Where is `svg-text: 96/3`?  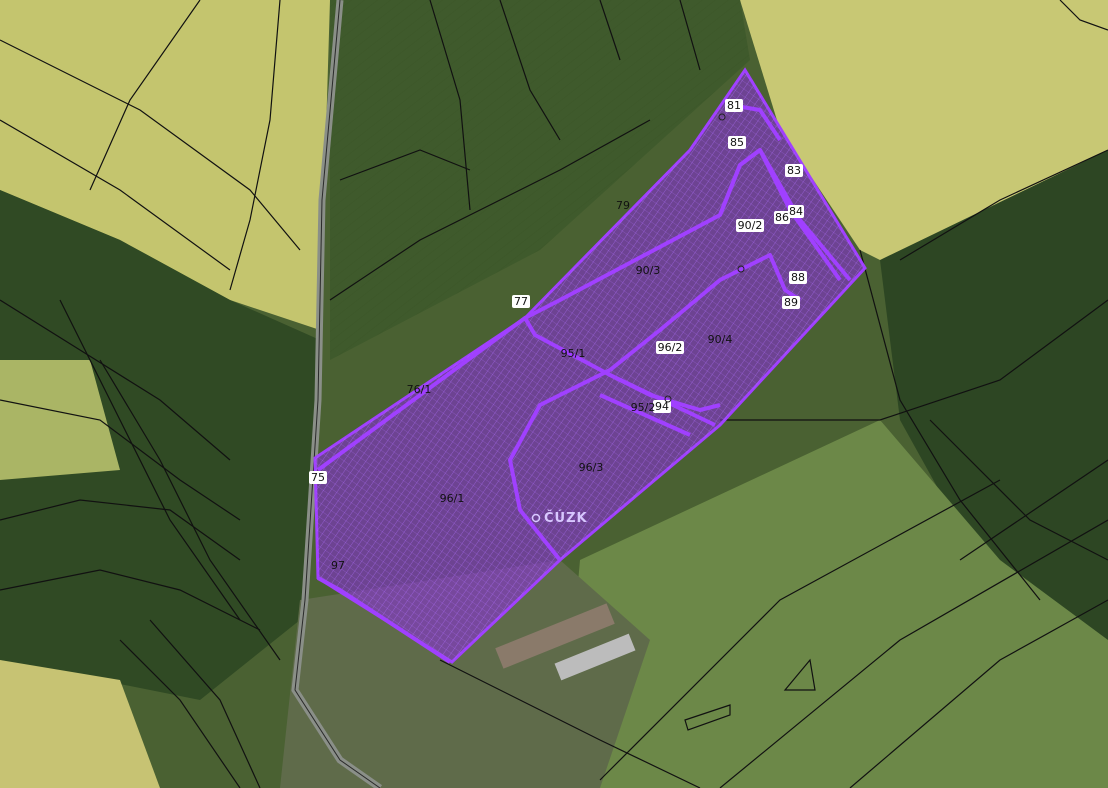 svg-text: 96/3 is located at coordinates (591, 467).